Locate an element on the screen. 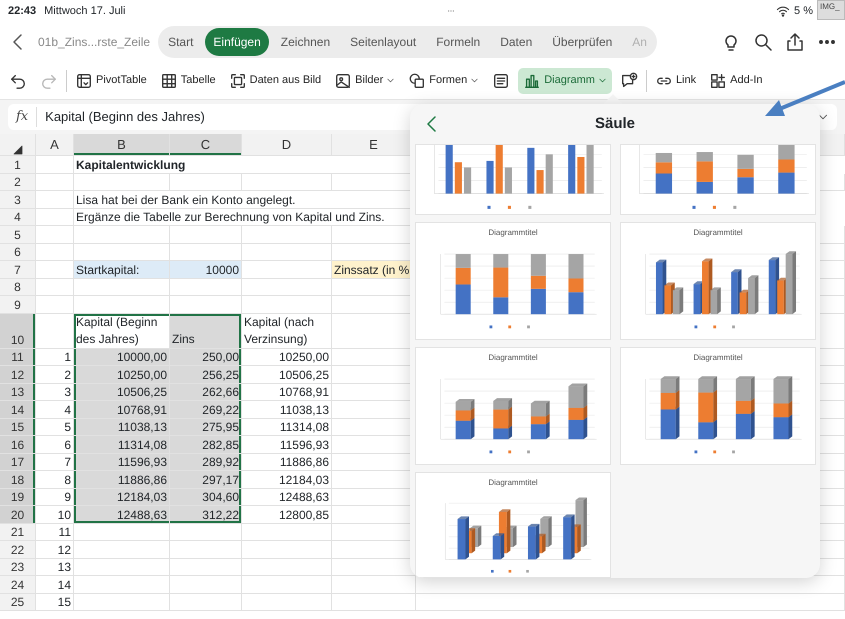  table-cell: 275,95 is located at coordinates (206, 427).